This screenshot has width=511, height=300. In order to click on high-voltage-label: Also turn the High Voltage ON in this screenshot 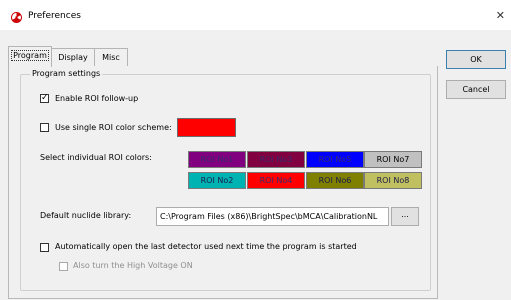, I will do `click(133, 265)`.